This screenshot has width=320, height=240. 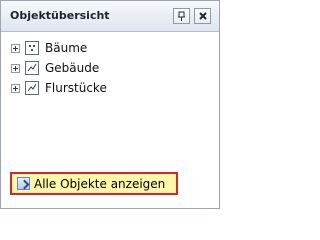 I want to click on close-icon, so click(x=202, y=16).